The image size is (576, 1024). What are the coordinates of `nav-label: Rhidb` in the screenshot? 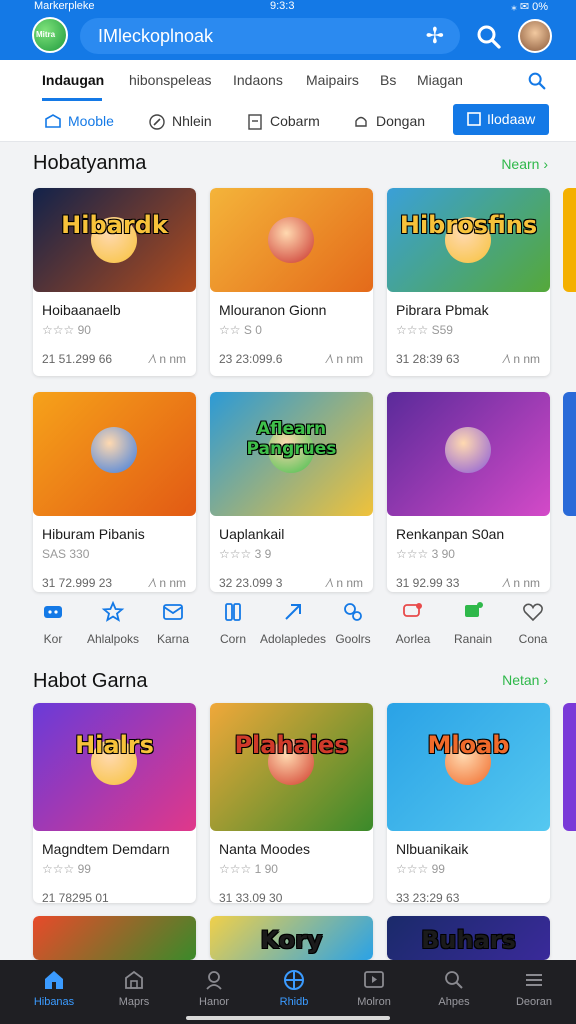 It's located at (294, 1002).